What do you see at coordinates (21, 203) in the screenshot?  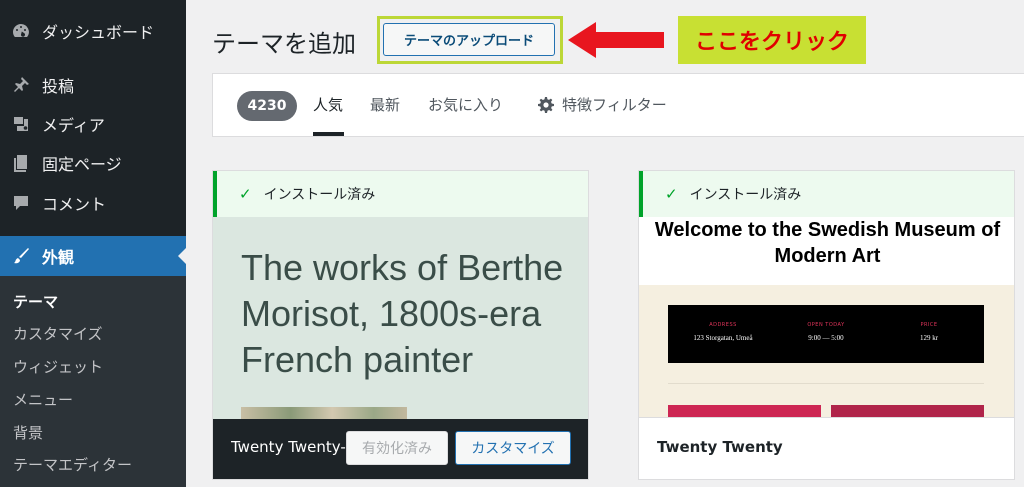 I see `comment-icon` at bounding box center [21, 203].